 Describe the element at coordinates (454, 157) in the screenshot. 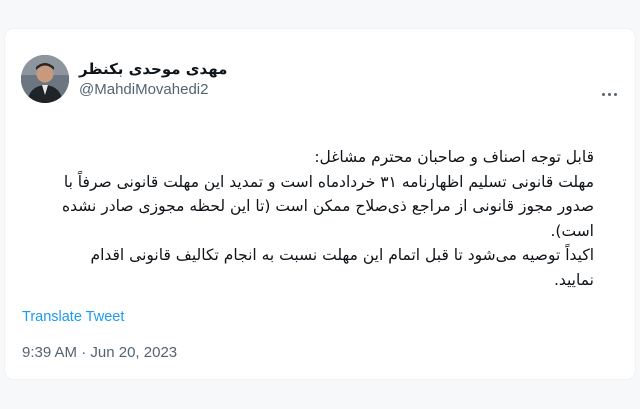

I see `tweet-text-line: قابل توجه اصناف و صاحبان محترم مشاغل:` at that location.